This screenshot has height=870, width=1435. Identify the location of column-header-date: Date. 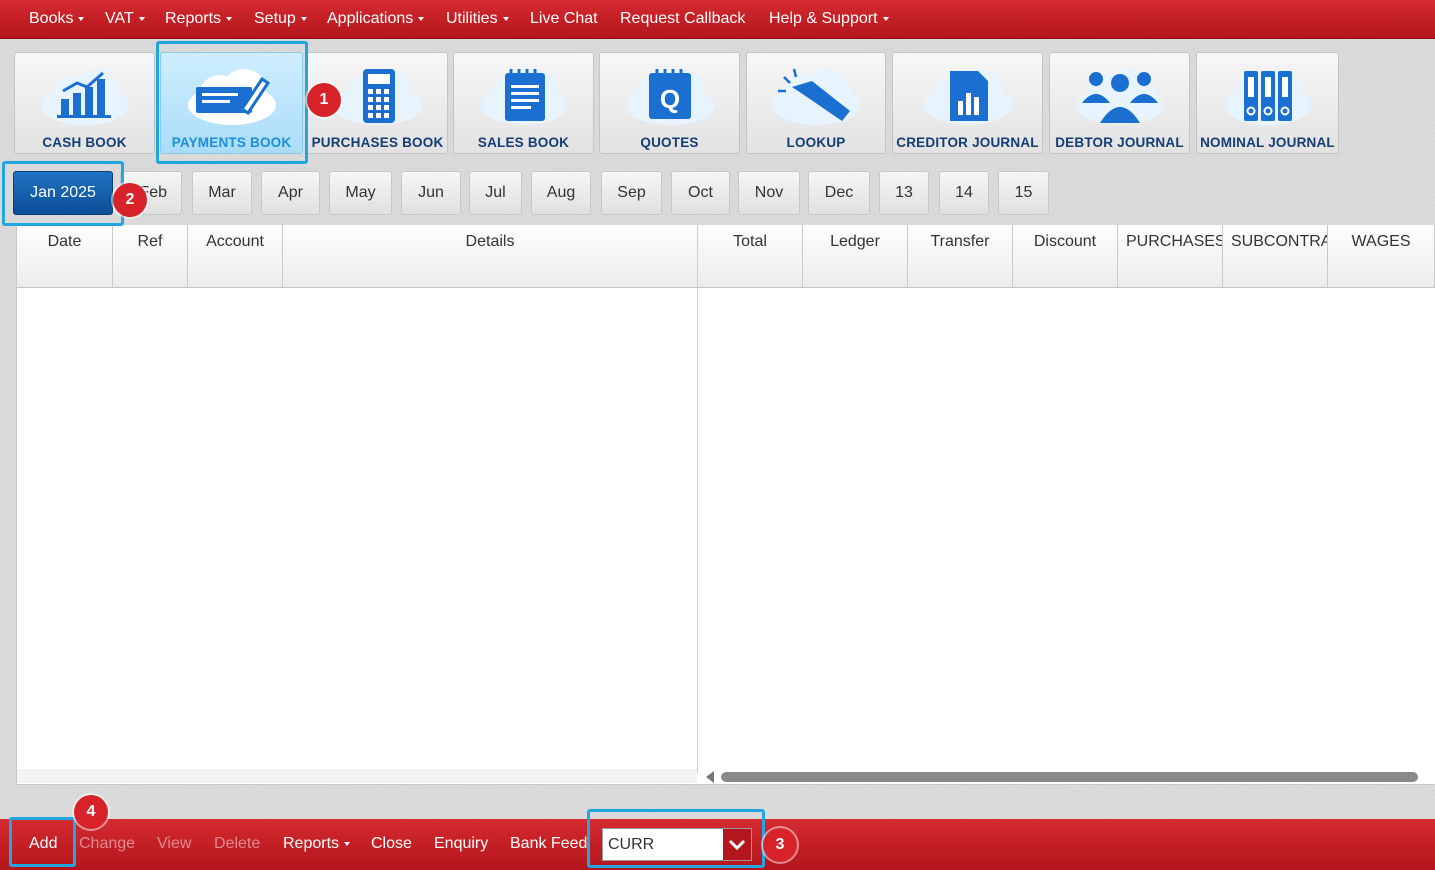
(65, 256).